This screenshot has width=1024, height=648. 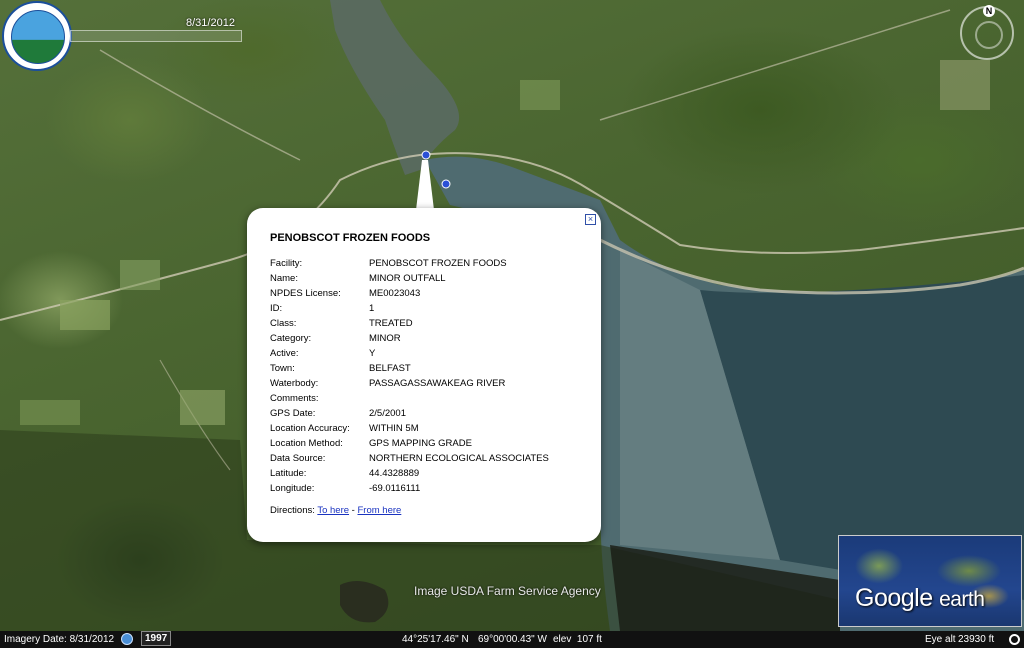 What do you see at coordinates (210, 23) in the screenshot?
I see `imagery-date-stamp: 8/31/2012` at bounding box center [210, 23].